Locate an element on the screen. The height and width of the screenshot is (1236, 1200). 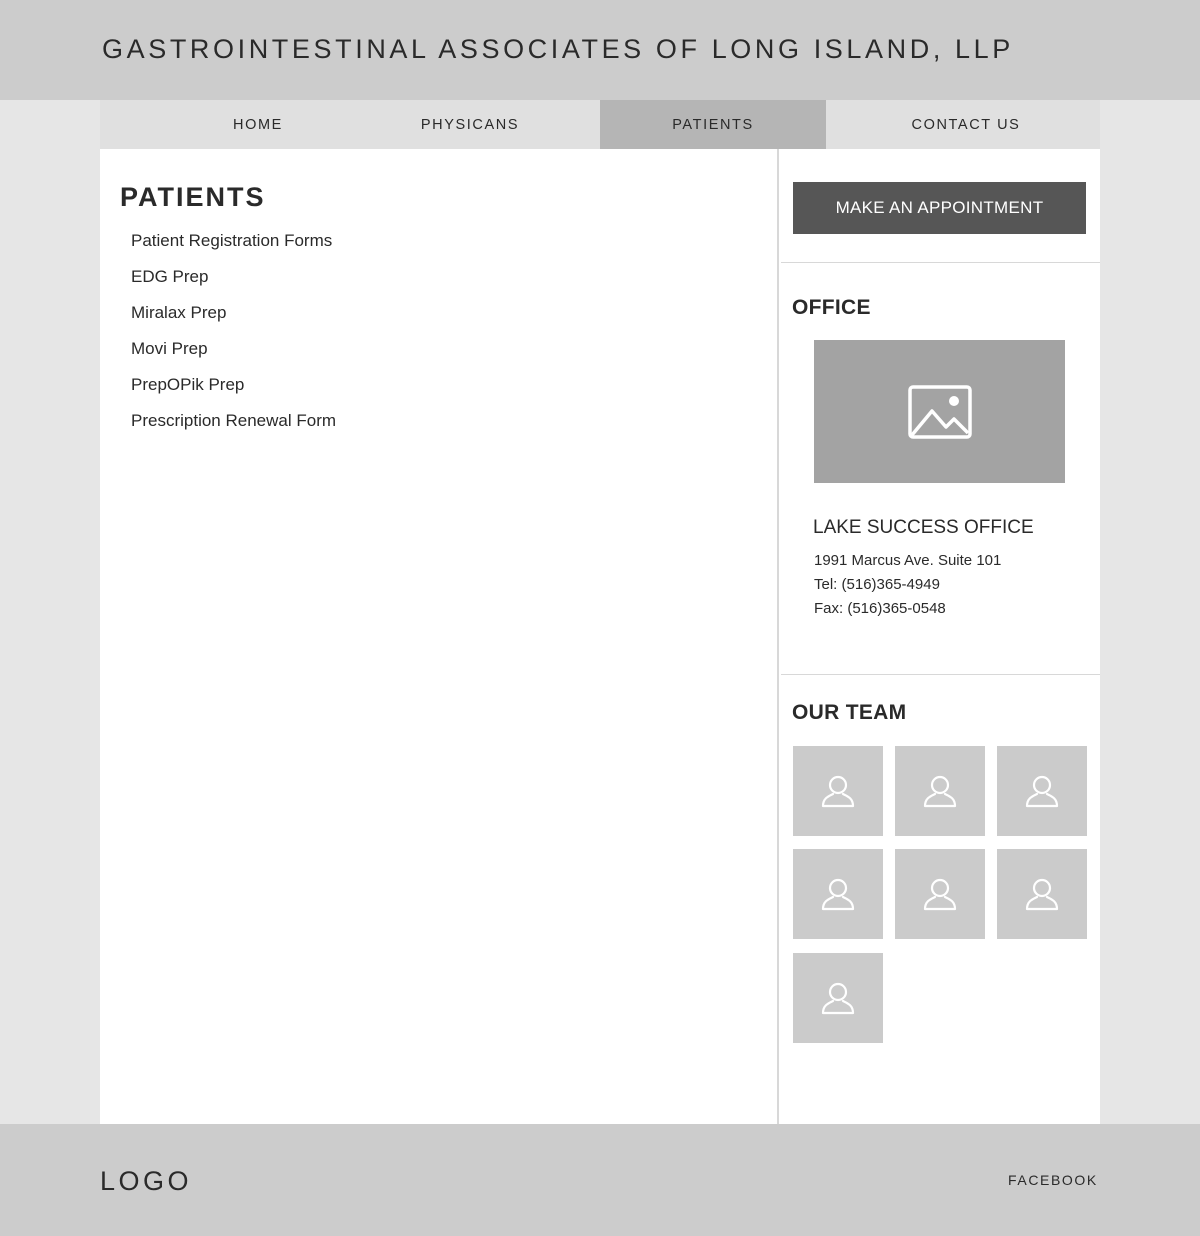
link-patient-registration-forms: Patient Registration Forms is located at coordinates (233, 247).